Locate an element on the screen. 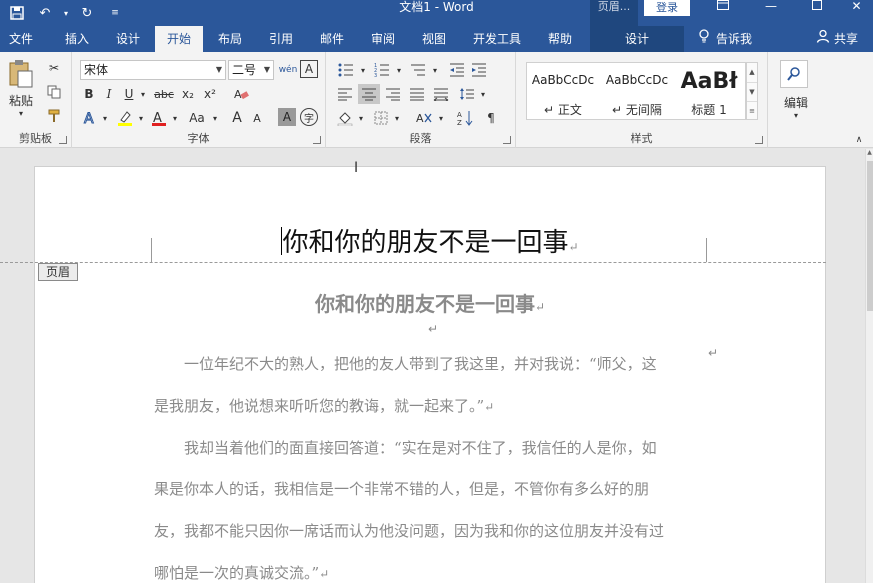 This screenshot has width=873, height=583. chinese-layout-dropdown-icon: ▾ is located at coordinates (441, 118).